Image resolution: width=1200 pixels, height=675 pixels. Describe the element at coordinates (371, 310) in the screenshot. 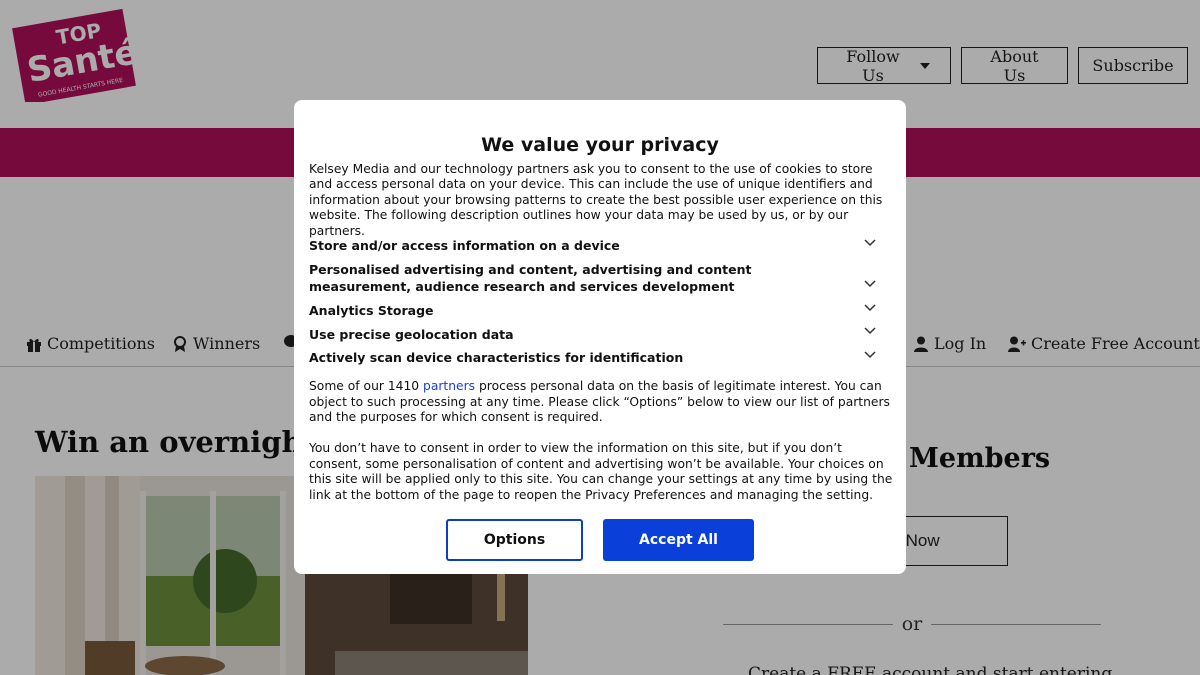

I see `purpose-label: Analytics Storage` at that location.